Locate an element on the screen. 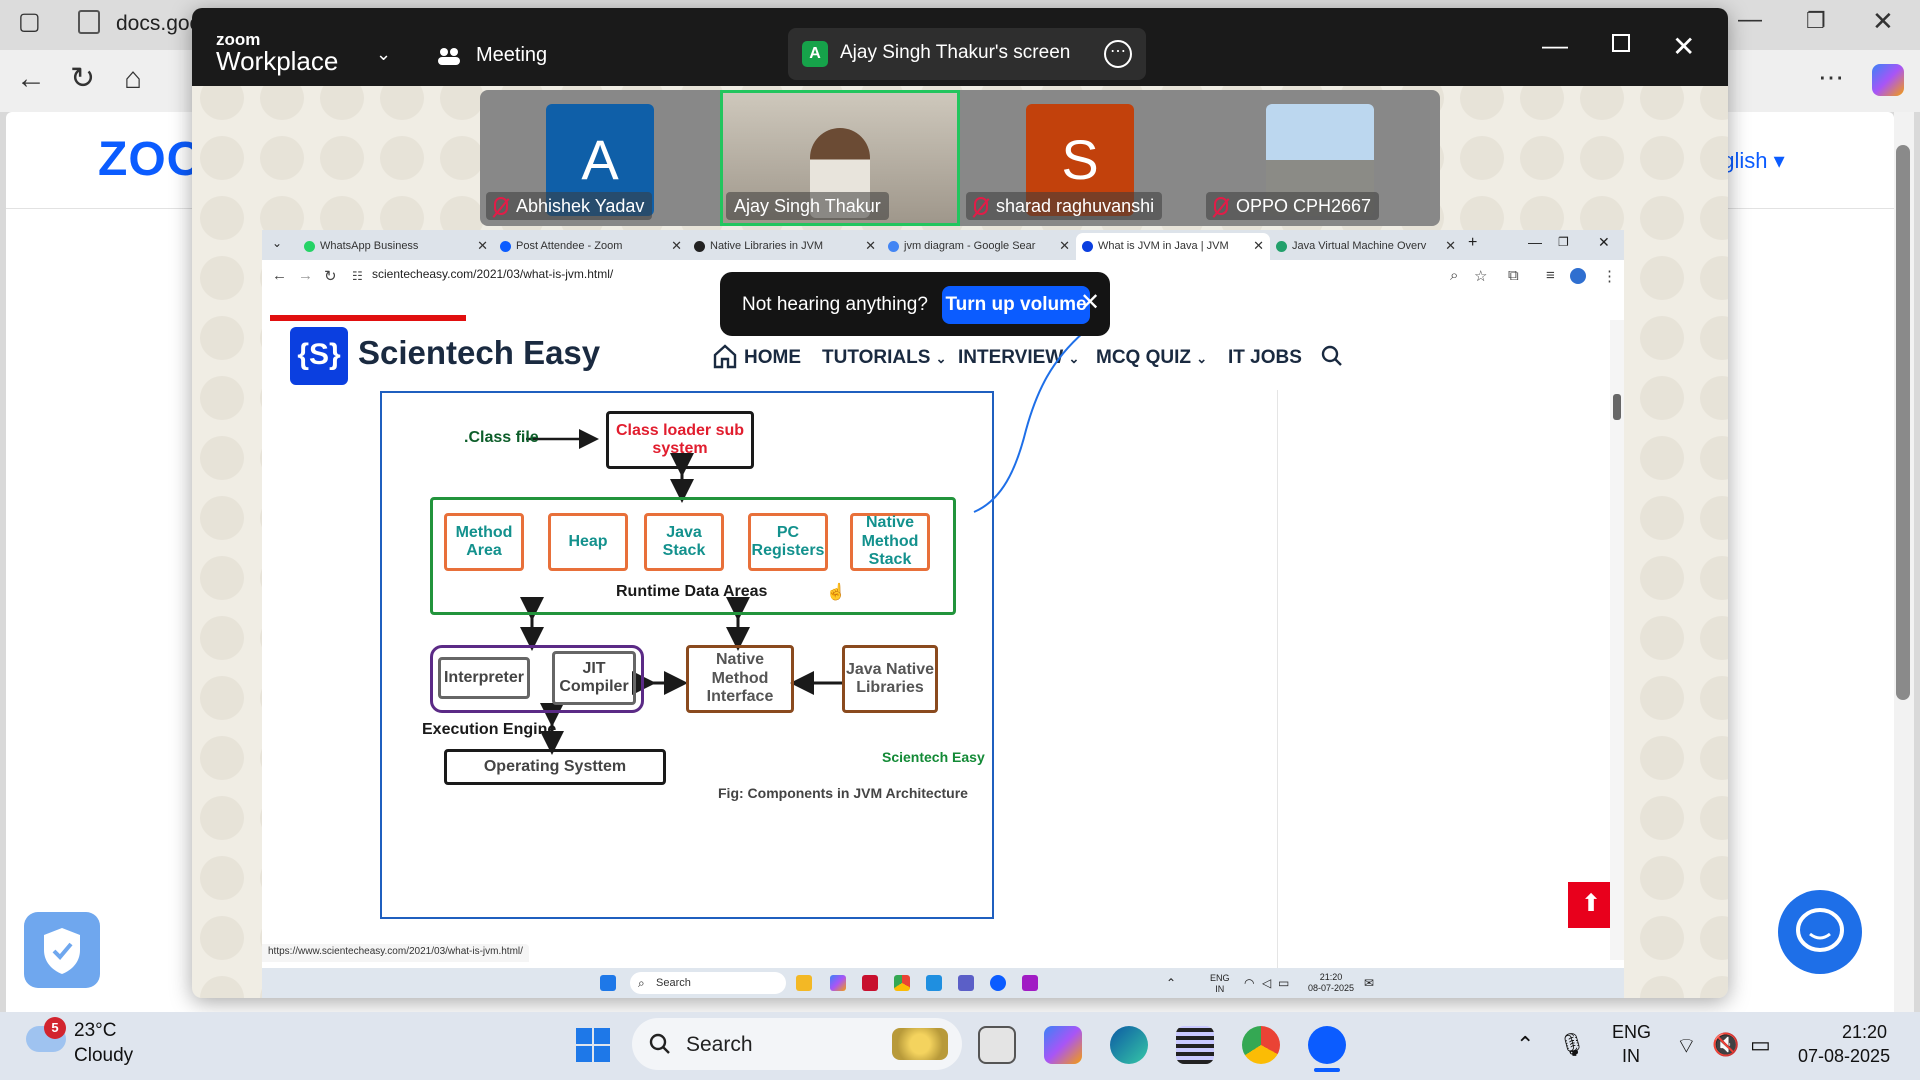  taskbar-search: Search is located at coordinates (797, 1044).